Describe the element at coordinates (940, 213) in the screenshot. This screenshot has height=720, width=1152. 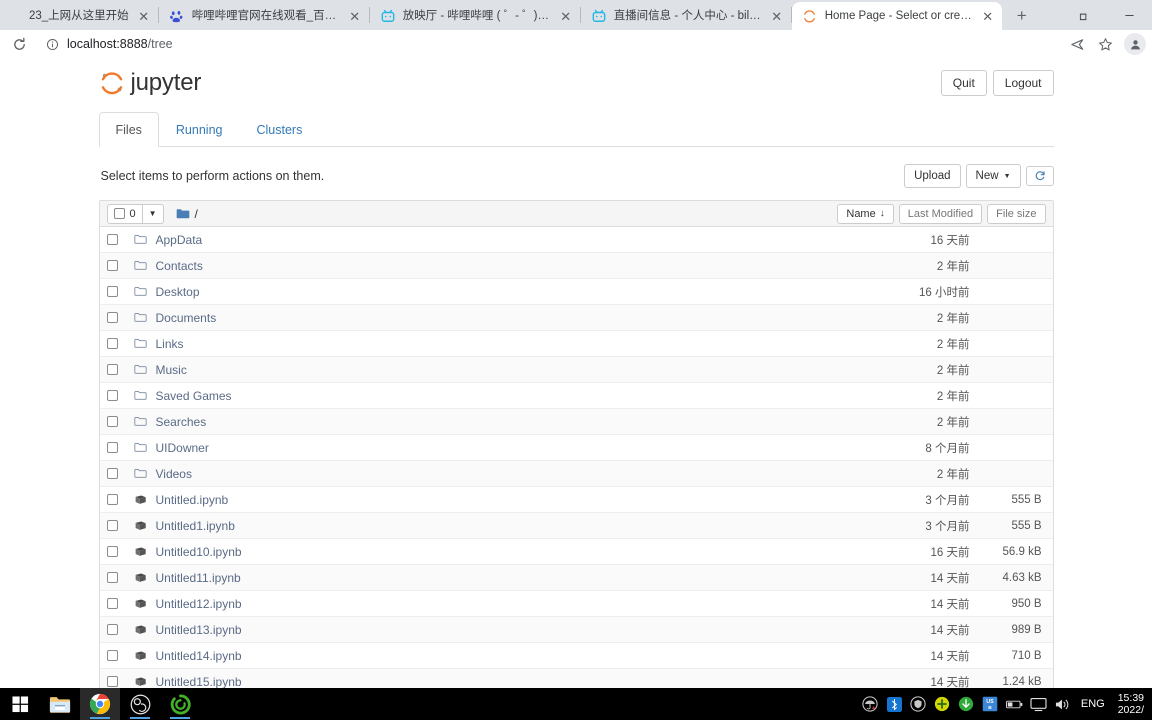
I see `sort-by-last-modified-button: Last Modified` at that location.